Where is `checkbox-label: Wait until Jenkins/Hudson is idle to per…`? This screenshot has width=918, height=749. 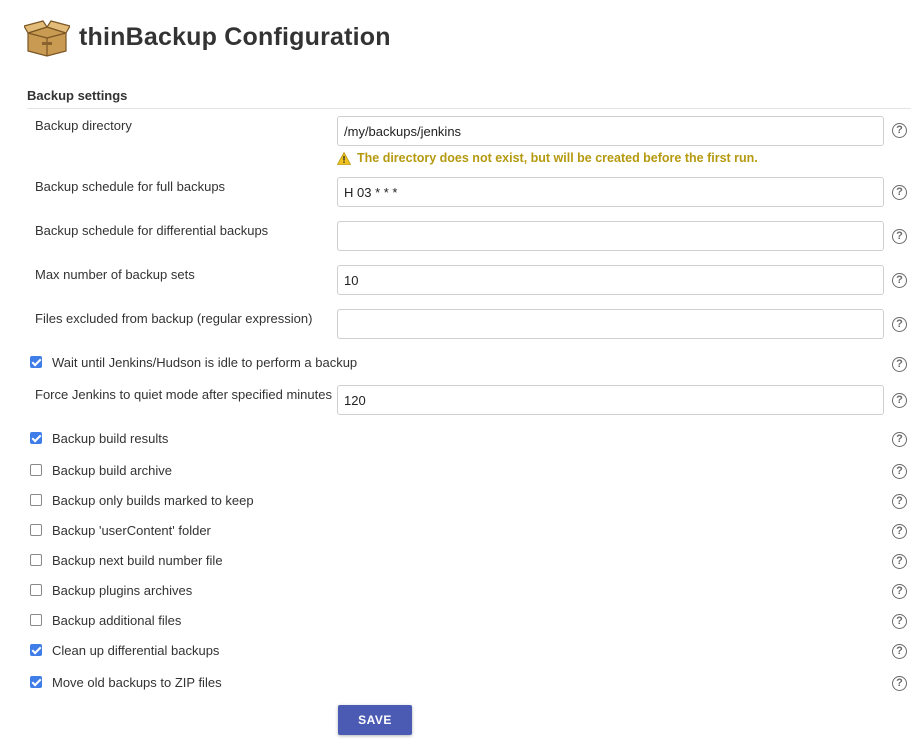
checkbox-label: Wait until Jenkins/Hudson is idle to per… is located at coordinates (205, 362).